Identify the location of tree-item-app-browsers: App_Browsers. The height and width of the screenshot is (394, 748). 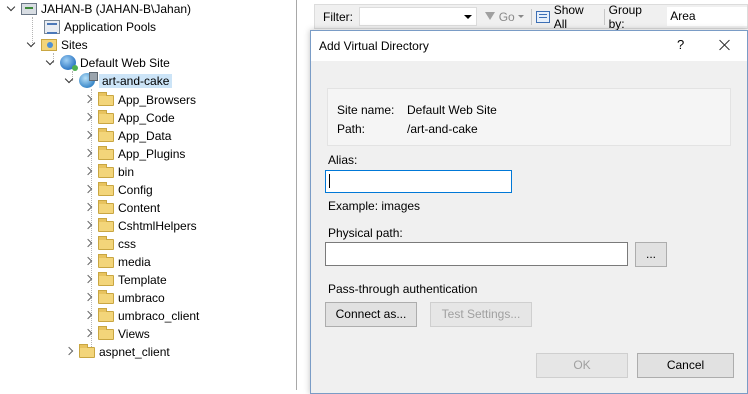
(139, 99).